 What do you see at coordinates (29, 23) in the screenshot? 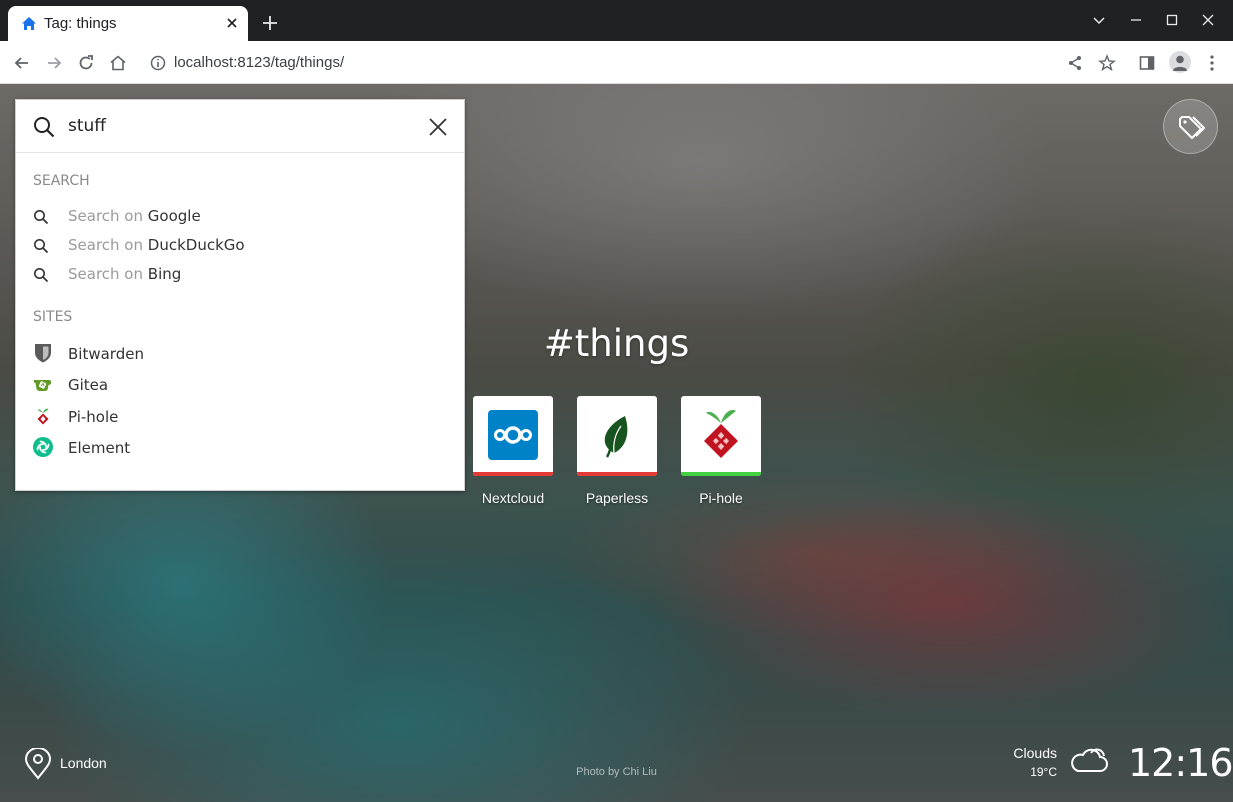
I see `home-favicon-icon` at bounding box center [29, 23].